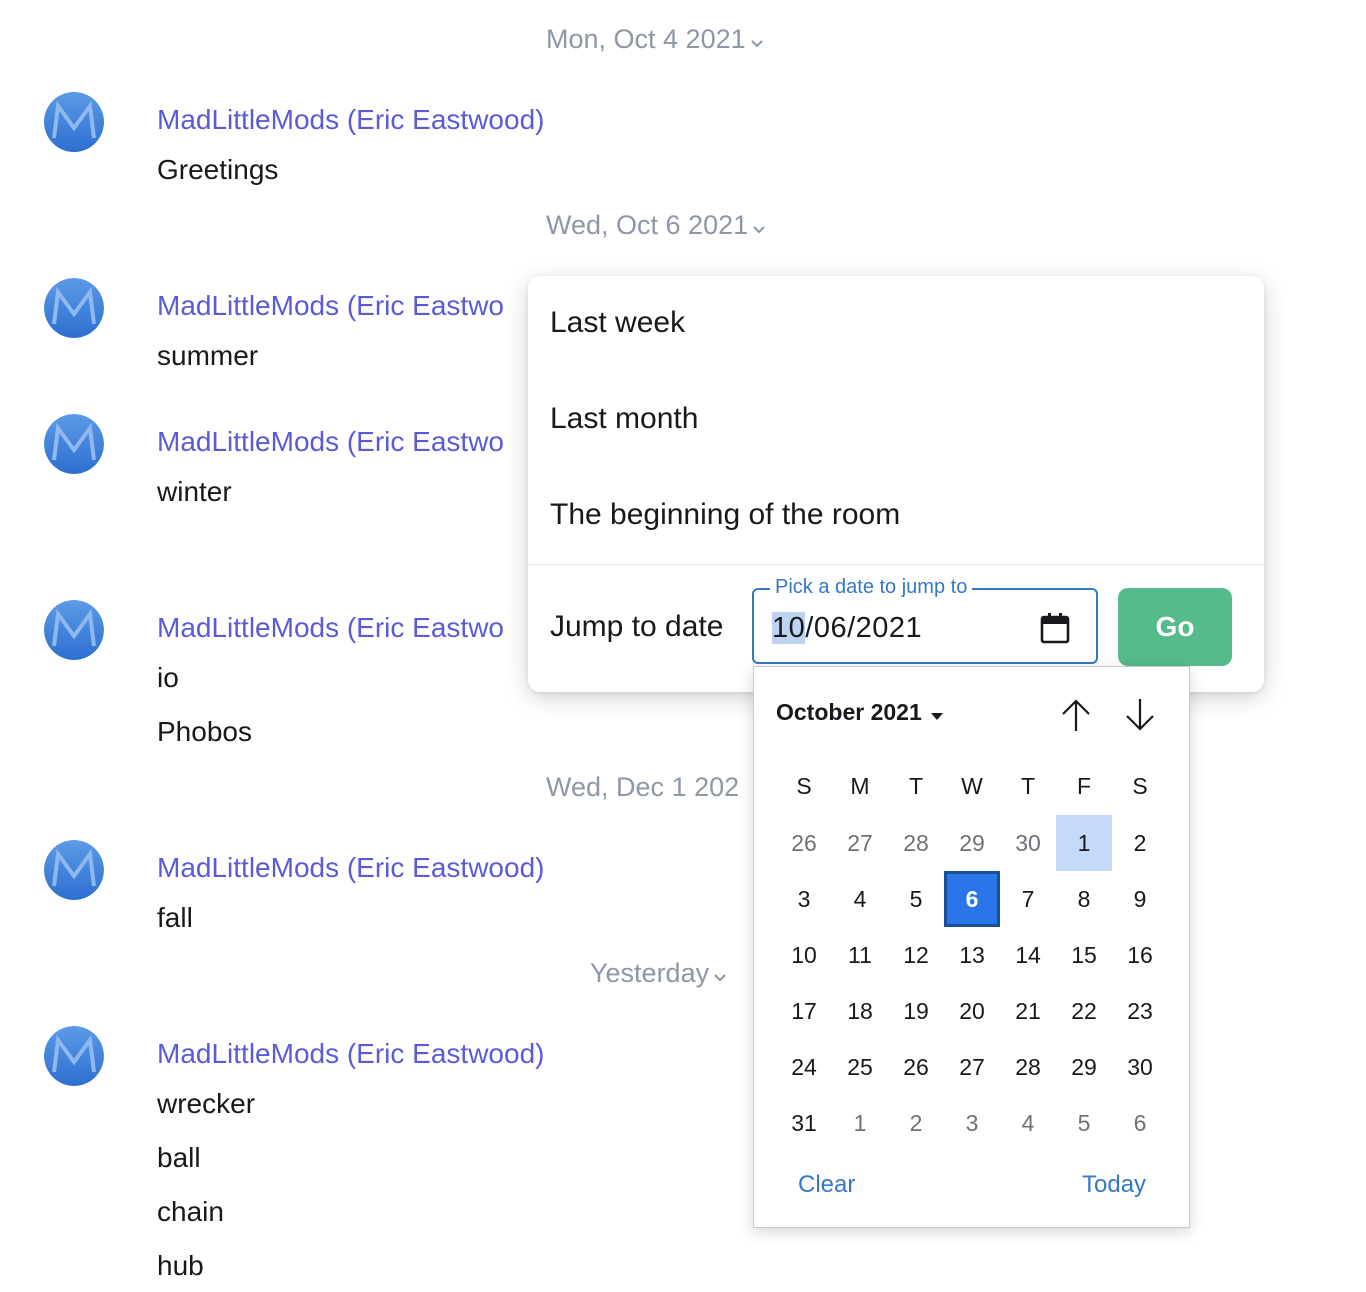 The image size is (1366, 1292). Describe the element at coordinates (860, 1067) in the screenshot. I see `calendar-day: 25` at that location.